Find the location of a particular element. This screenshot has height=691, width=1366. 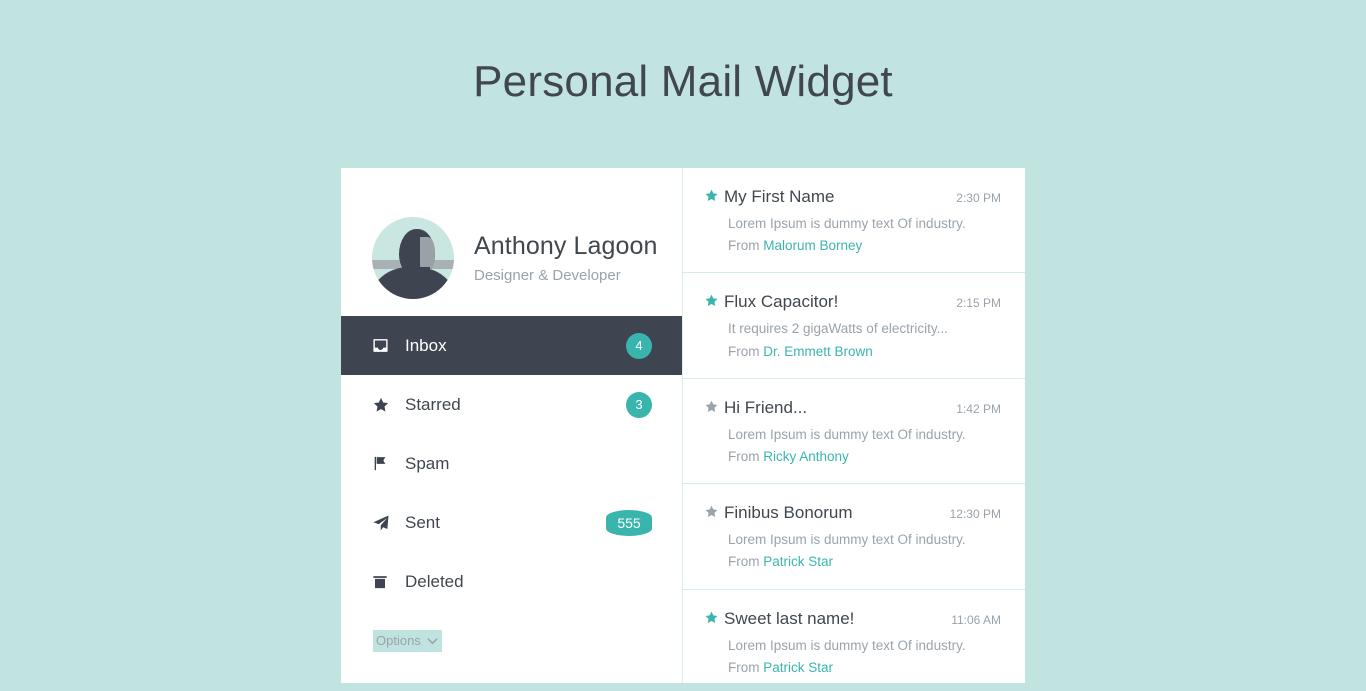

options-label: Options is located at coordinates (398, 640).